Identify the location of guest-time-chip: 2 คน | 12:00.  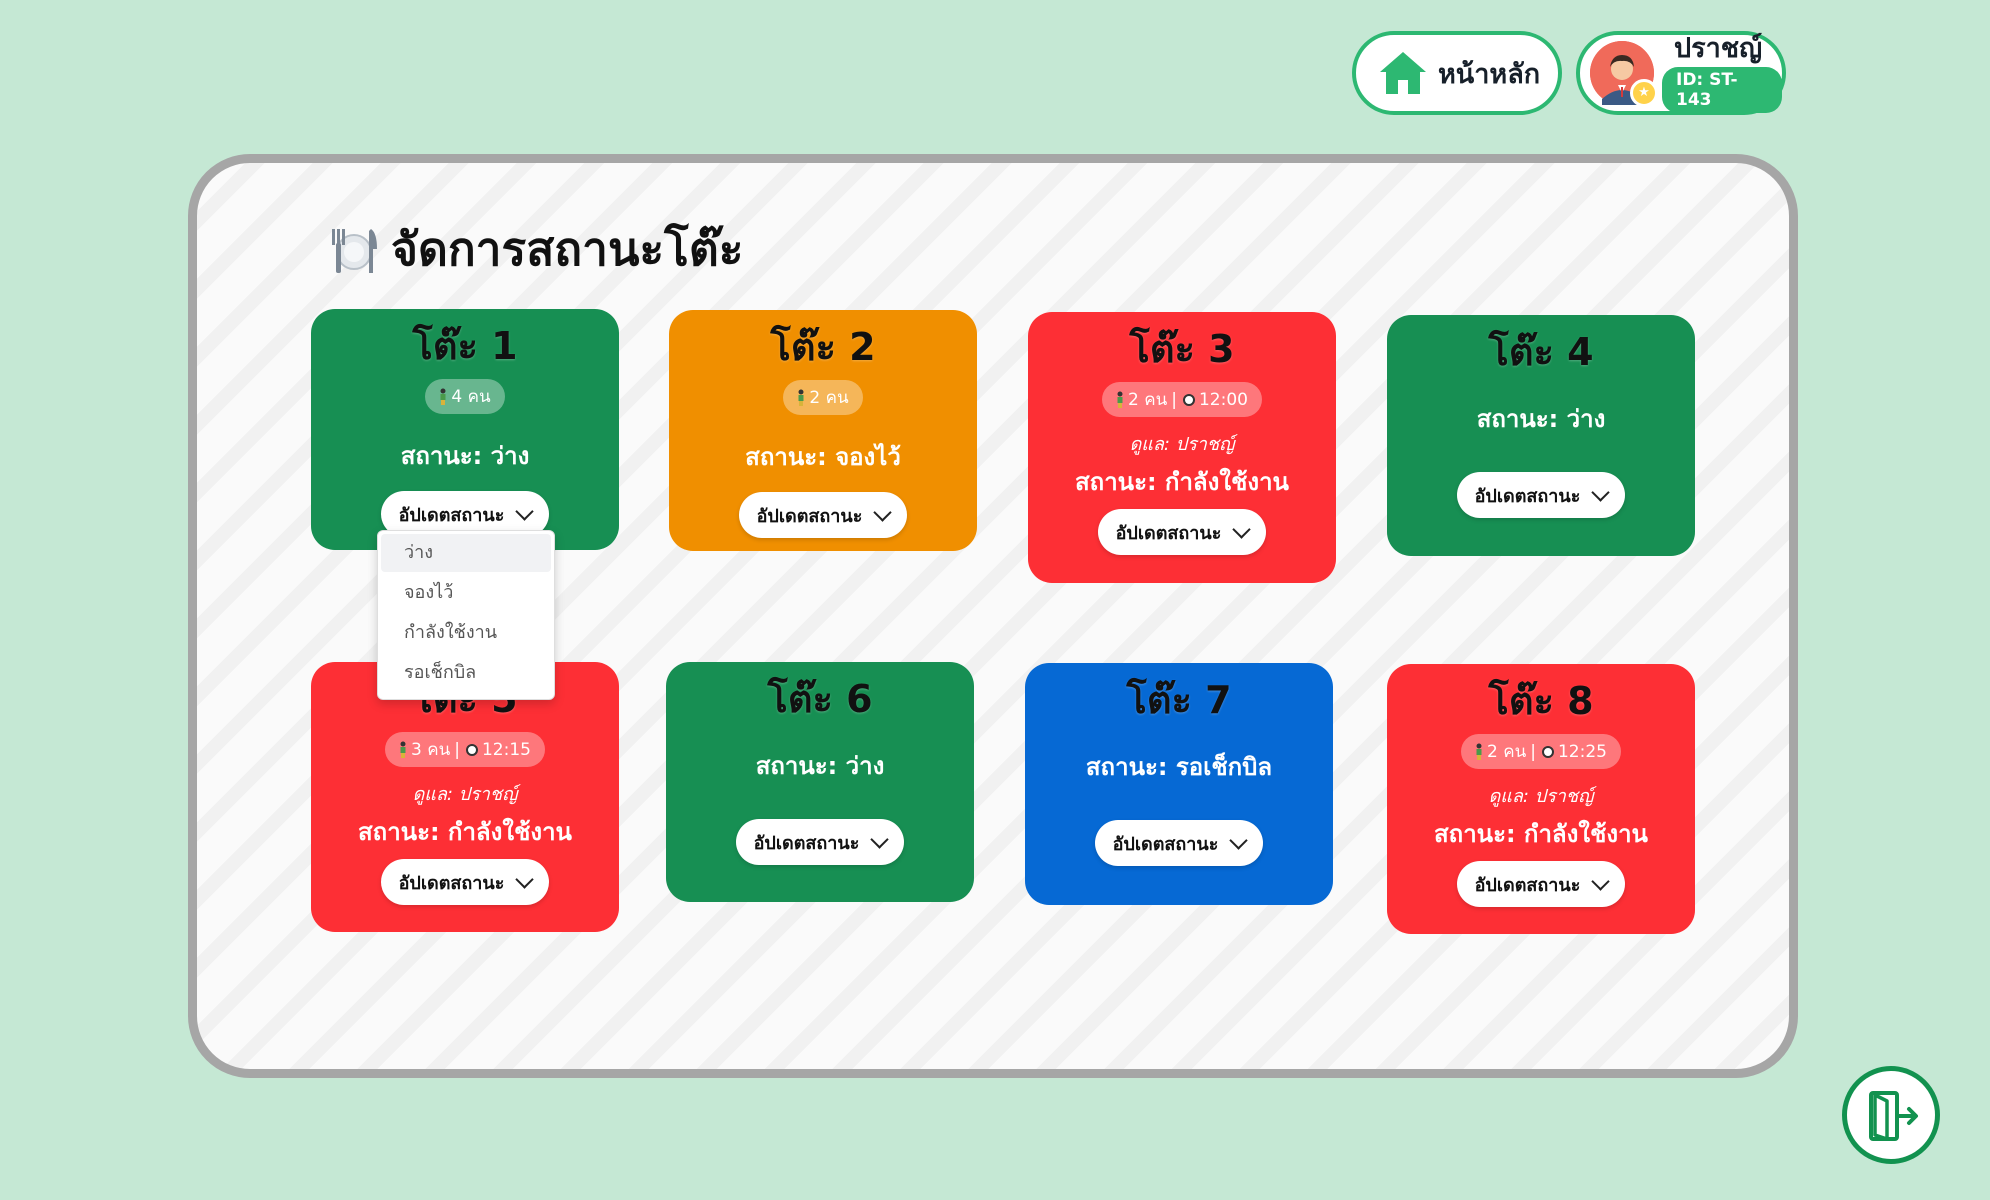
(1182, 399).